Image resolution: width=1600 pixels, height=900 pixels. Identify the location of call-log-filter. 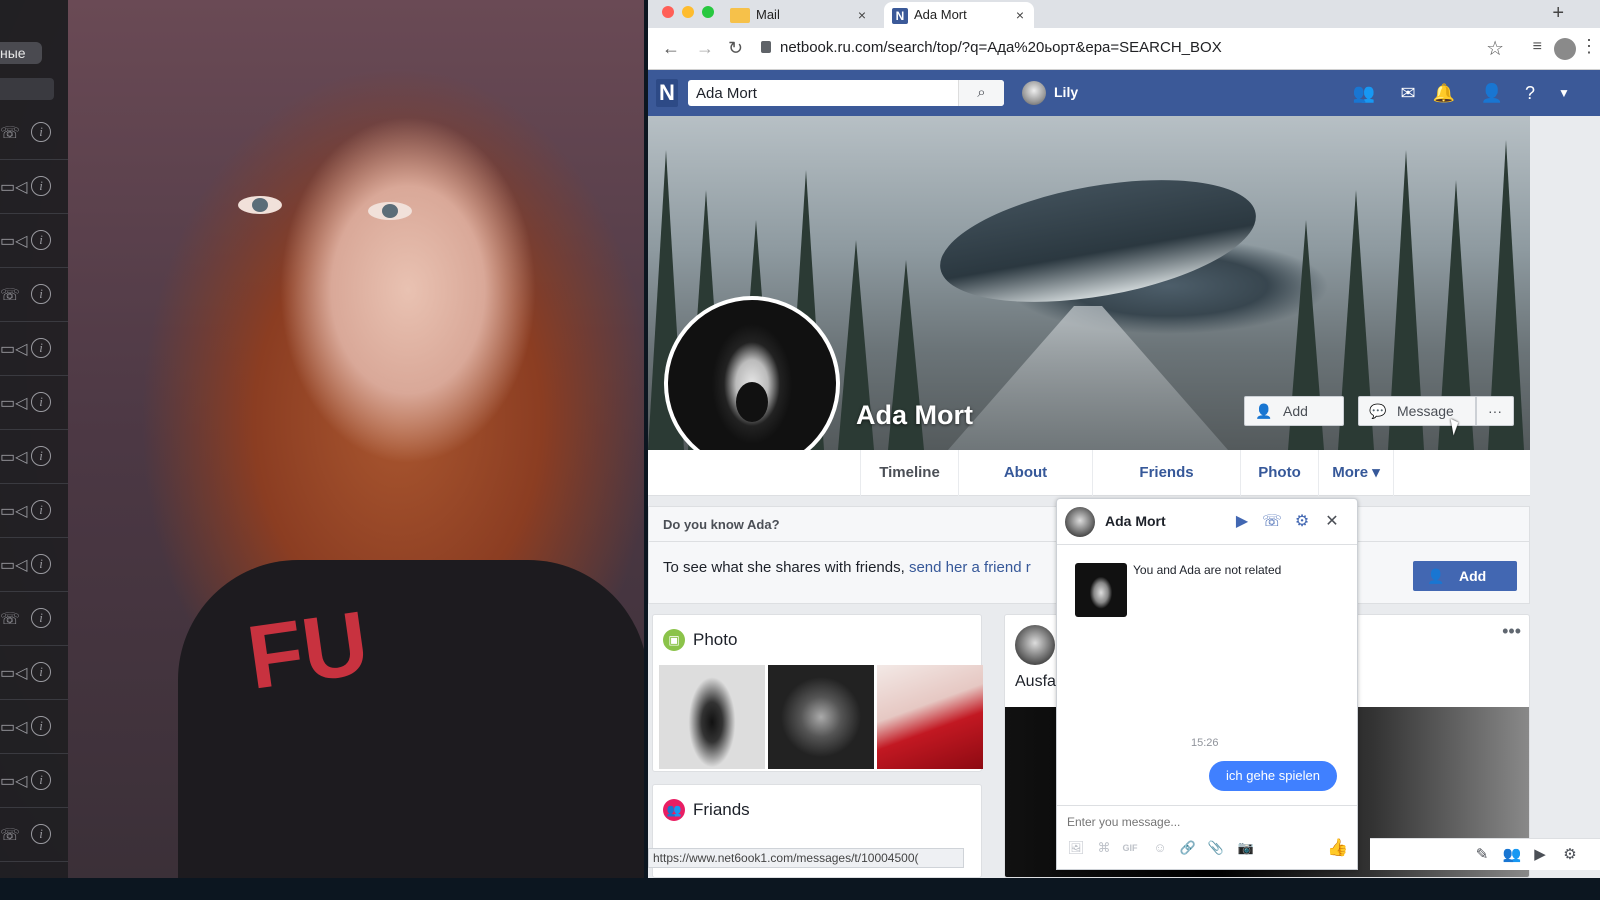
(27, 89).